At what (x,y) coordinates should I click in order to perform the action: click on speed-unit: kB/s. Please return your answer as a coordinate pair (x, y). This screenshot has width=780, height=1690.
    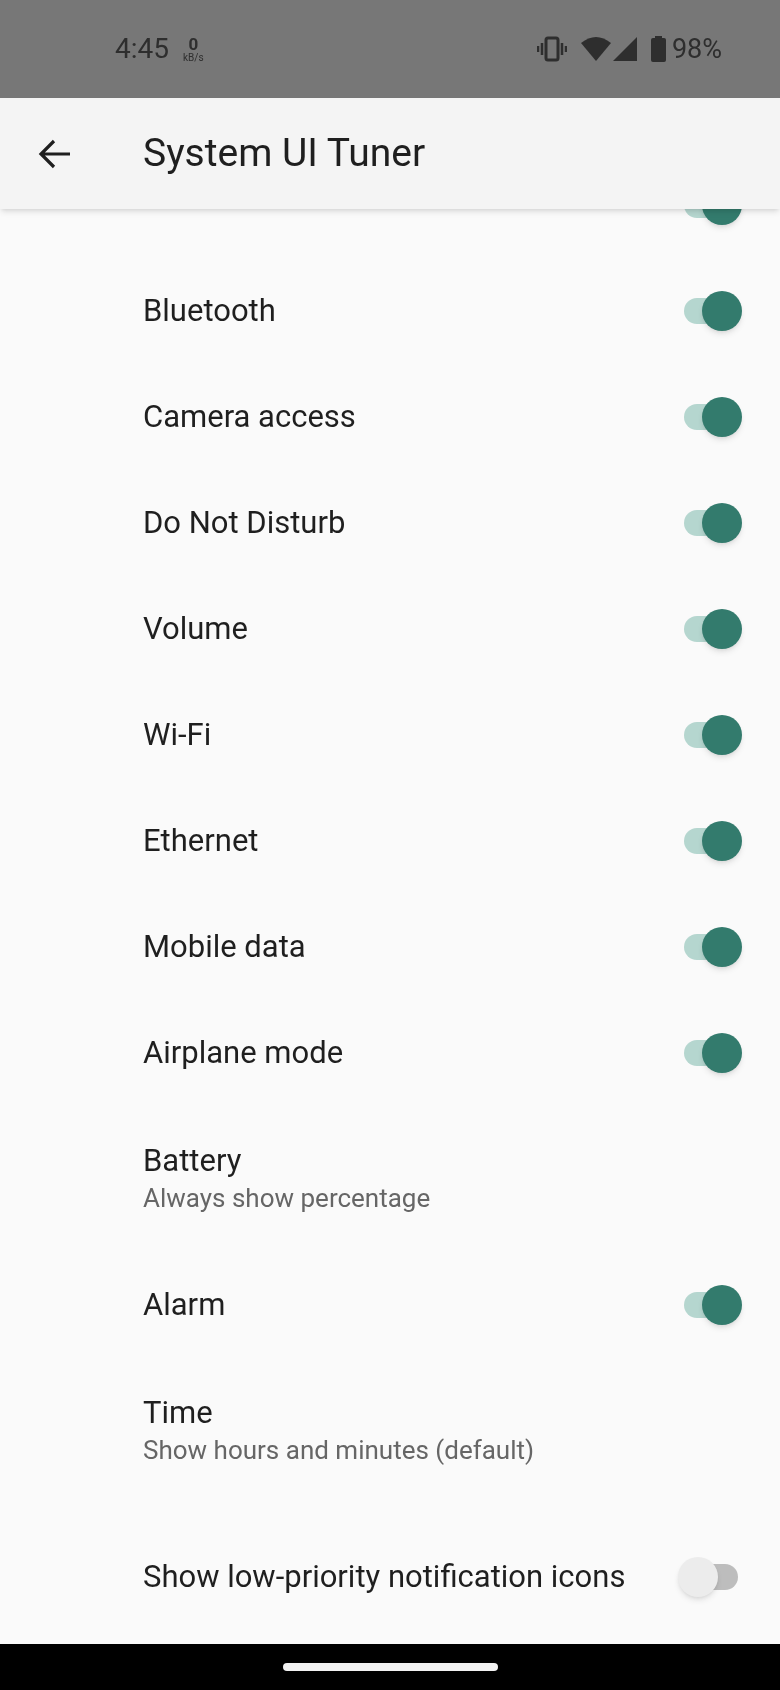
    Looking at the image, I should click on (193, 57).